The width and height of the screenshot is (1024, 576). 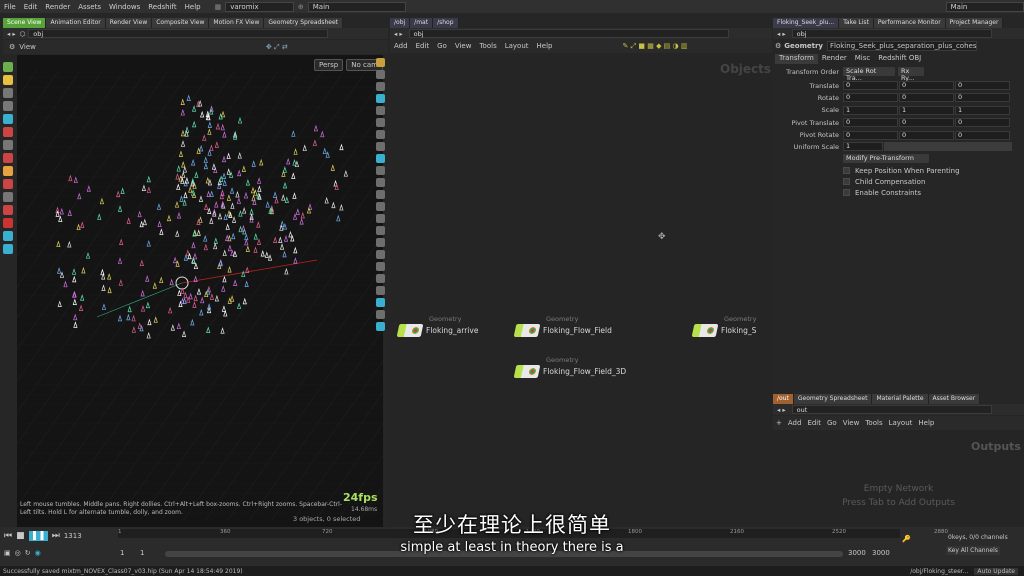 What do you see at coordinates (8, 106) in the screenshot?
I see `scale-tool-icon` at bounding box center [8, 106].